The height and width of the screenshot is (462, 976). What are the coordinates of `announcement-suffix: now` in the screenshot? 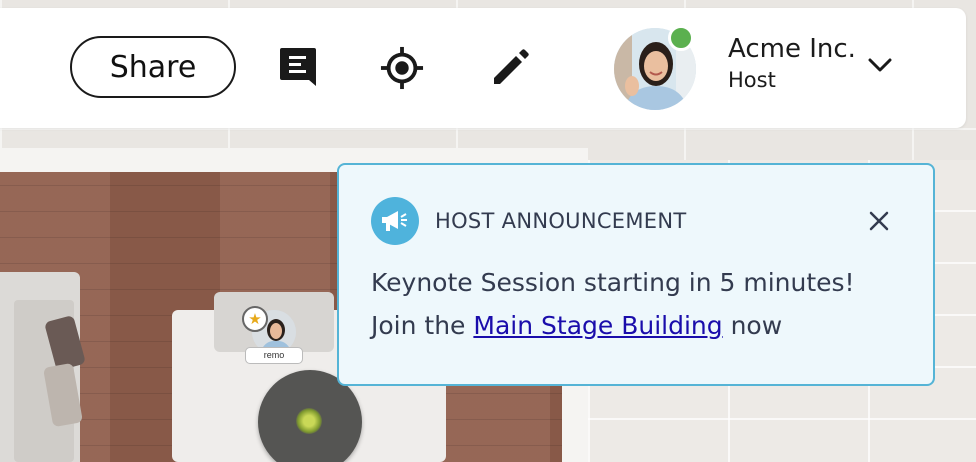 It's located at (756, 325).